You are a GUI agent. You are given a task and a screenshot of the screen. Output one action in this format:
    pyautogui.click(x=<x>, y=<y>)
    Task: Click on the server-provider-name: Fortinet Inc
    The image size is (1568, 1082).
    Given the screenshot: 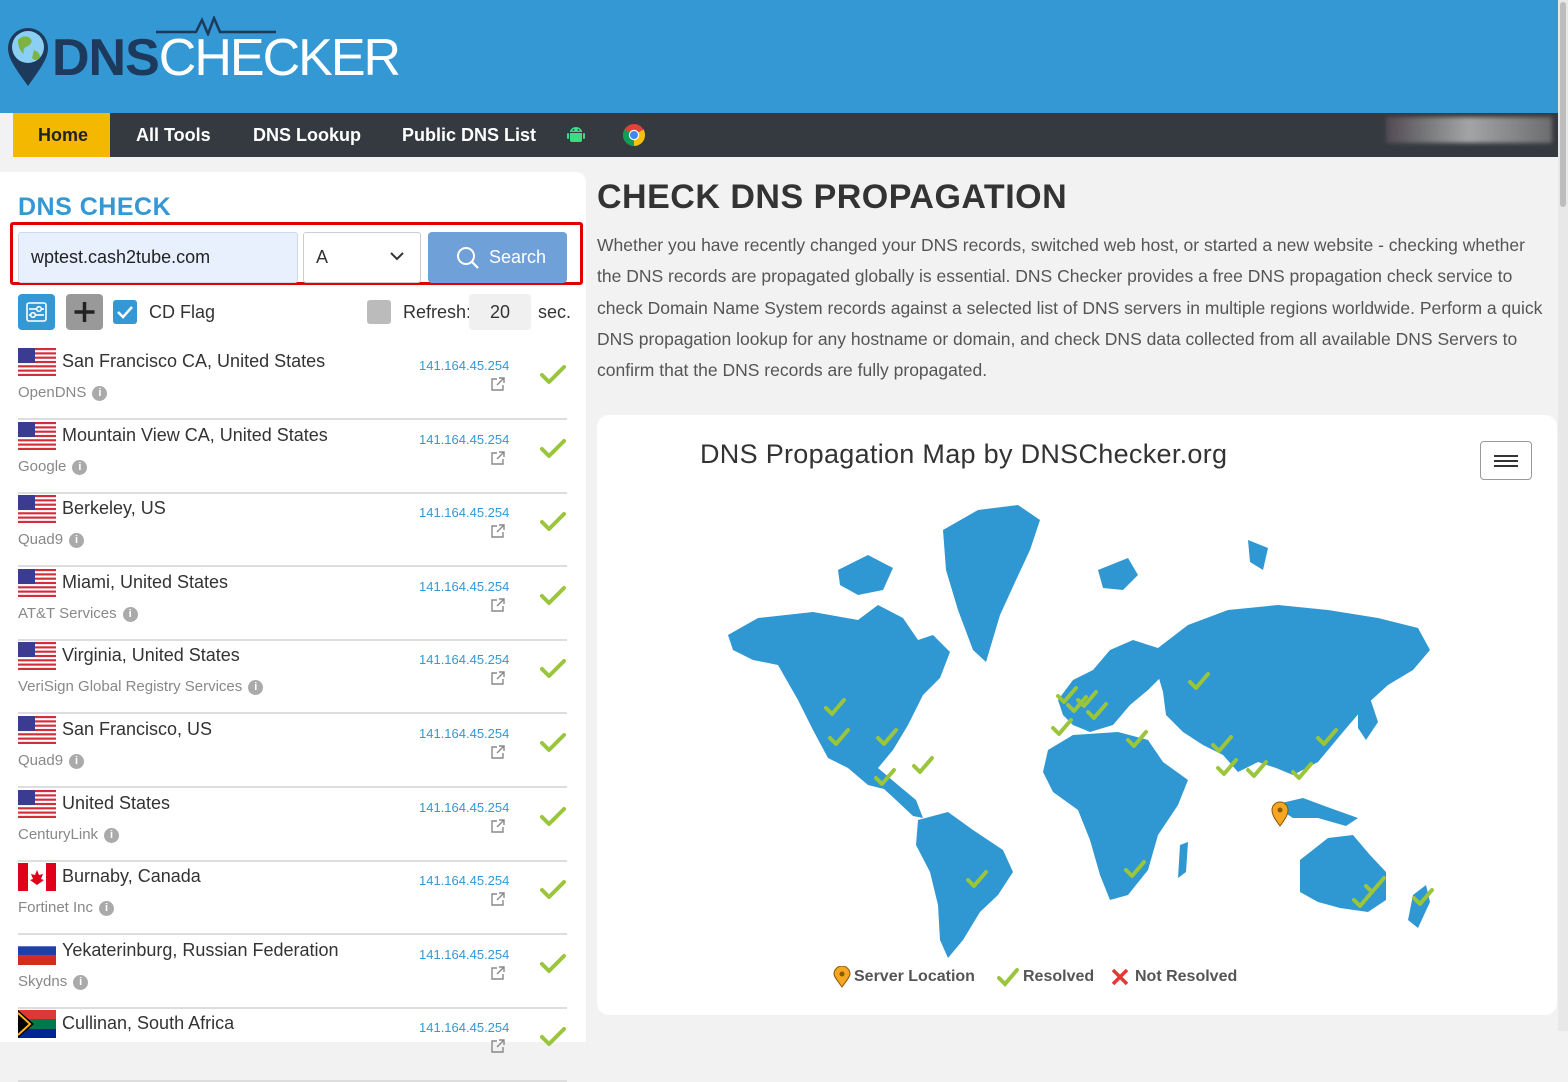 What is the action you would take?
    pyautogui.click(x=56, y=908)
    